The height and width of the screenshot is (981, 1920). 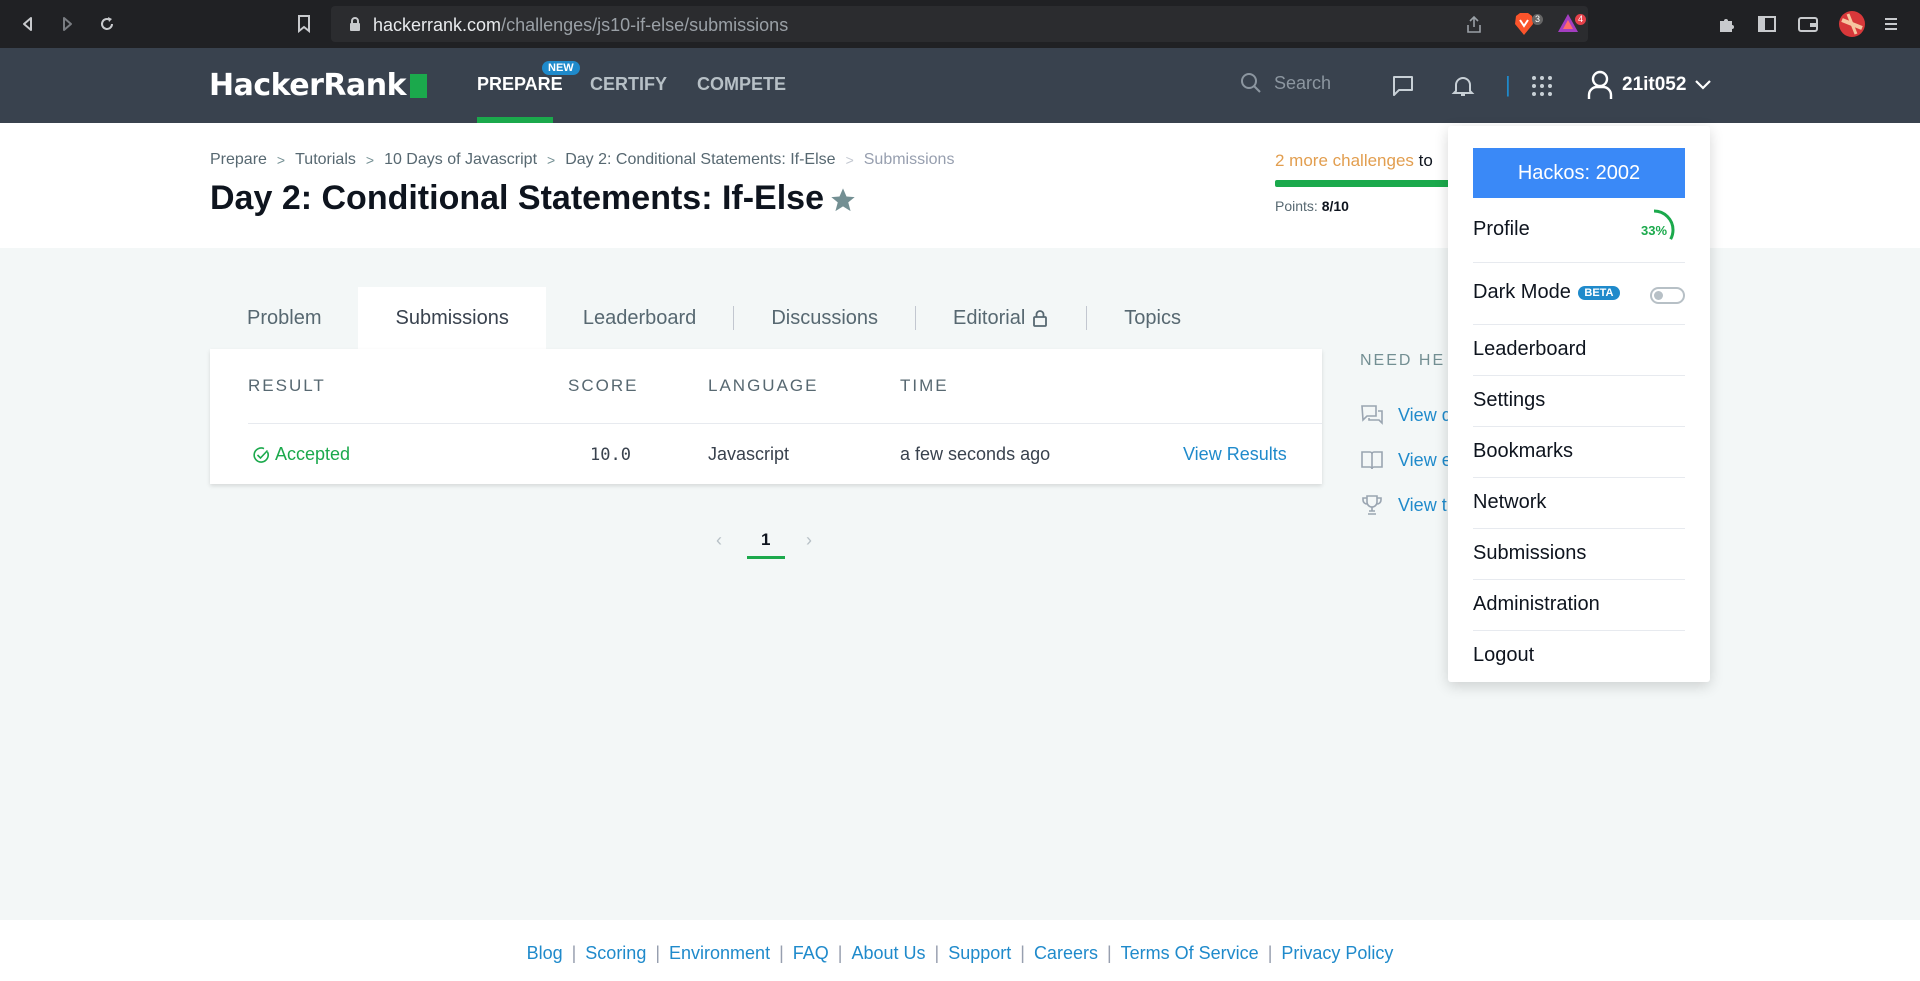 I want to click on tab-editorial-label: Editorial, so click(x=989, y=317).